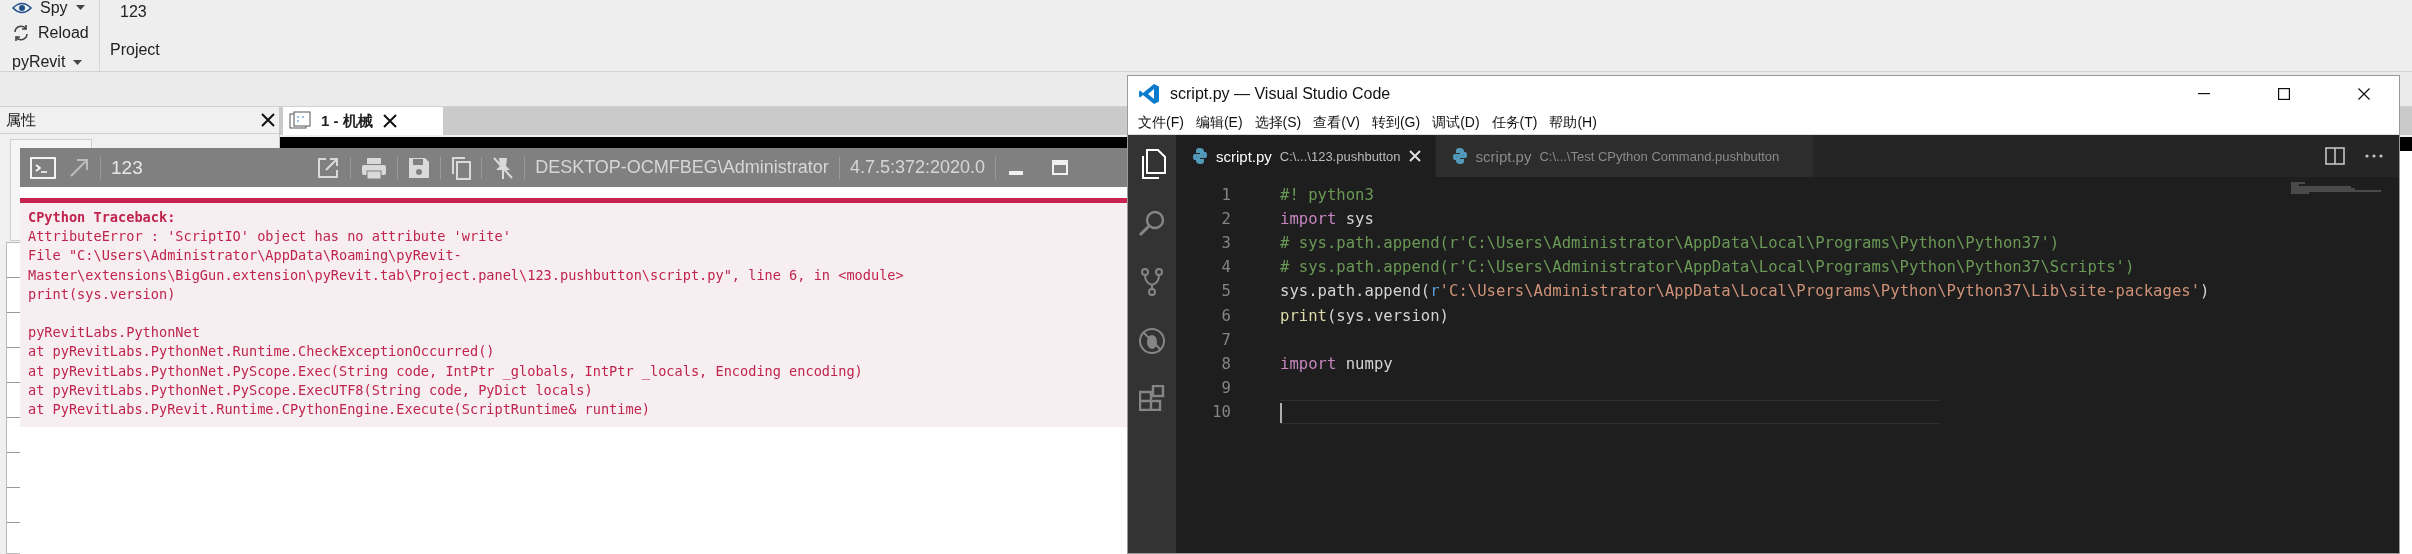 This screenshot has height=554, width=2412. Describe the element at coordinates (1573, 123) in the screenshot. I see `menu-item: 帮助(H)` at that location.